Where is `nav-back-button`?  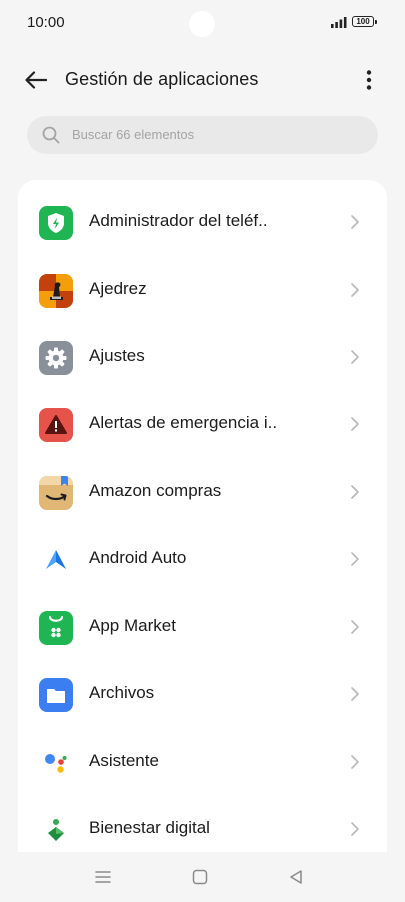 nav-back-button is located at coordinates (296, 877).